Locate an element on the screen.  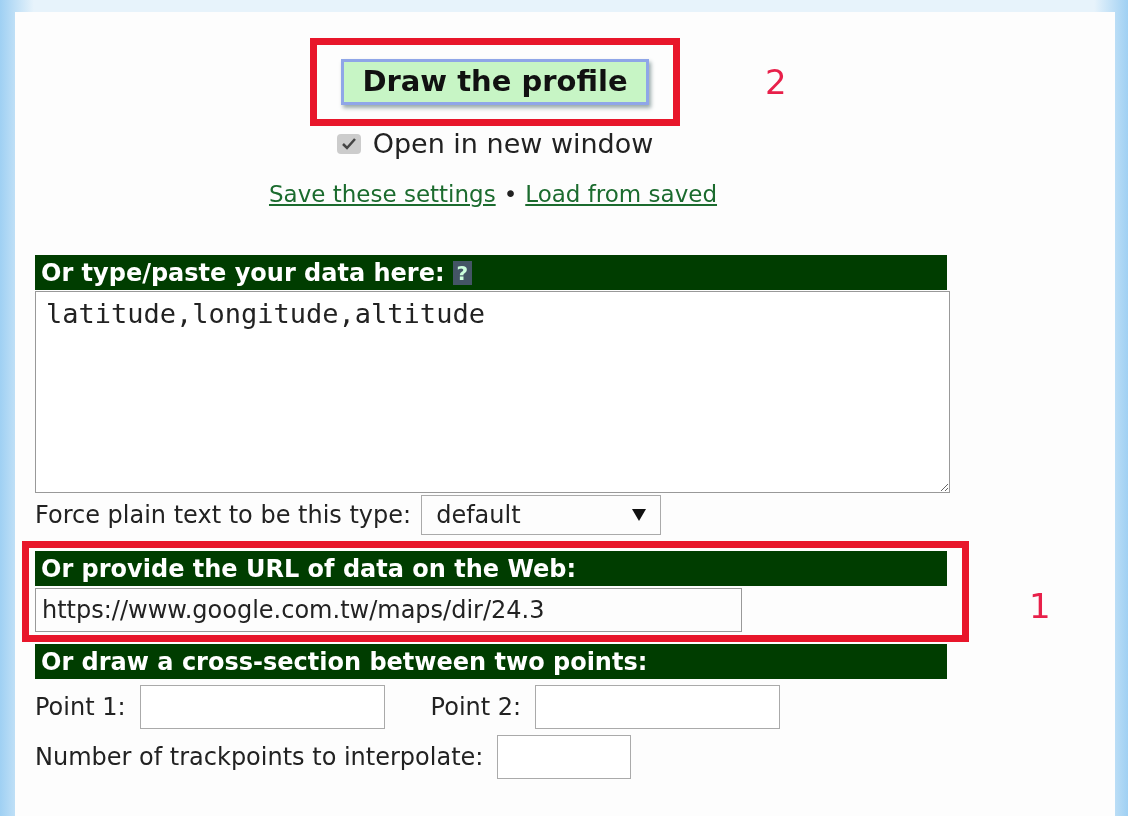
new-window-checkbox is located at coordinates (348, 143).